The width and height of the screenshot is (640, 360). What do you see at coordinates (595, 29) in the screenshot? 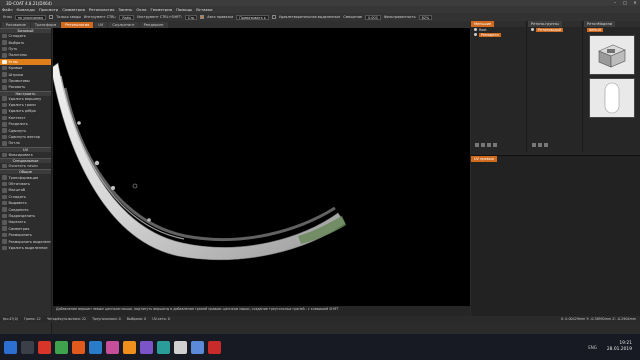
I see `model-item-label: default` at bounding box center [595, 29].